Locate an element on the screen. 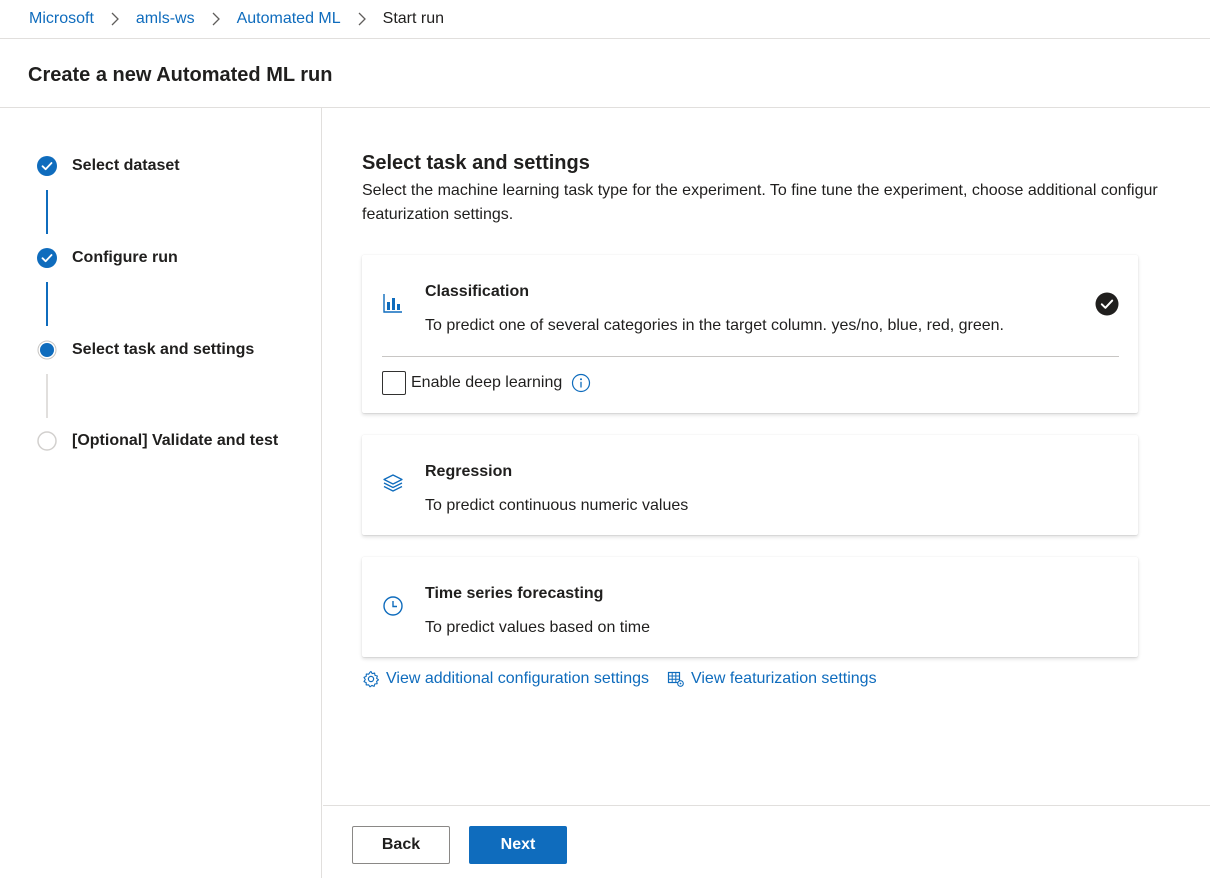  checkbox-label: Enable deep learning is located at coordinates (487, 382).